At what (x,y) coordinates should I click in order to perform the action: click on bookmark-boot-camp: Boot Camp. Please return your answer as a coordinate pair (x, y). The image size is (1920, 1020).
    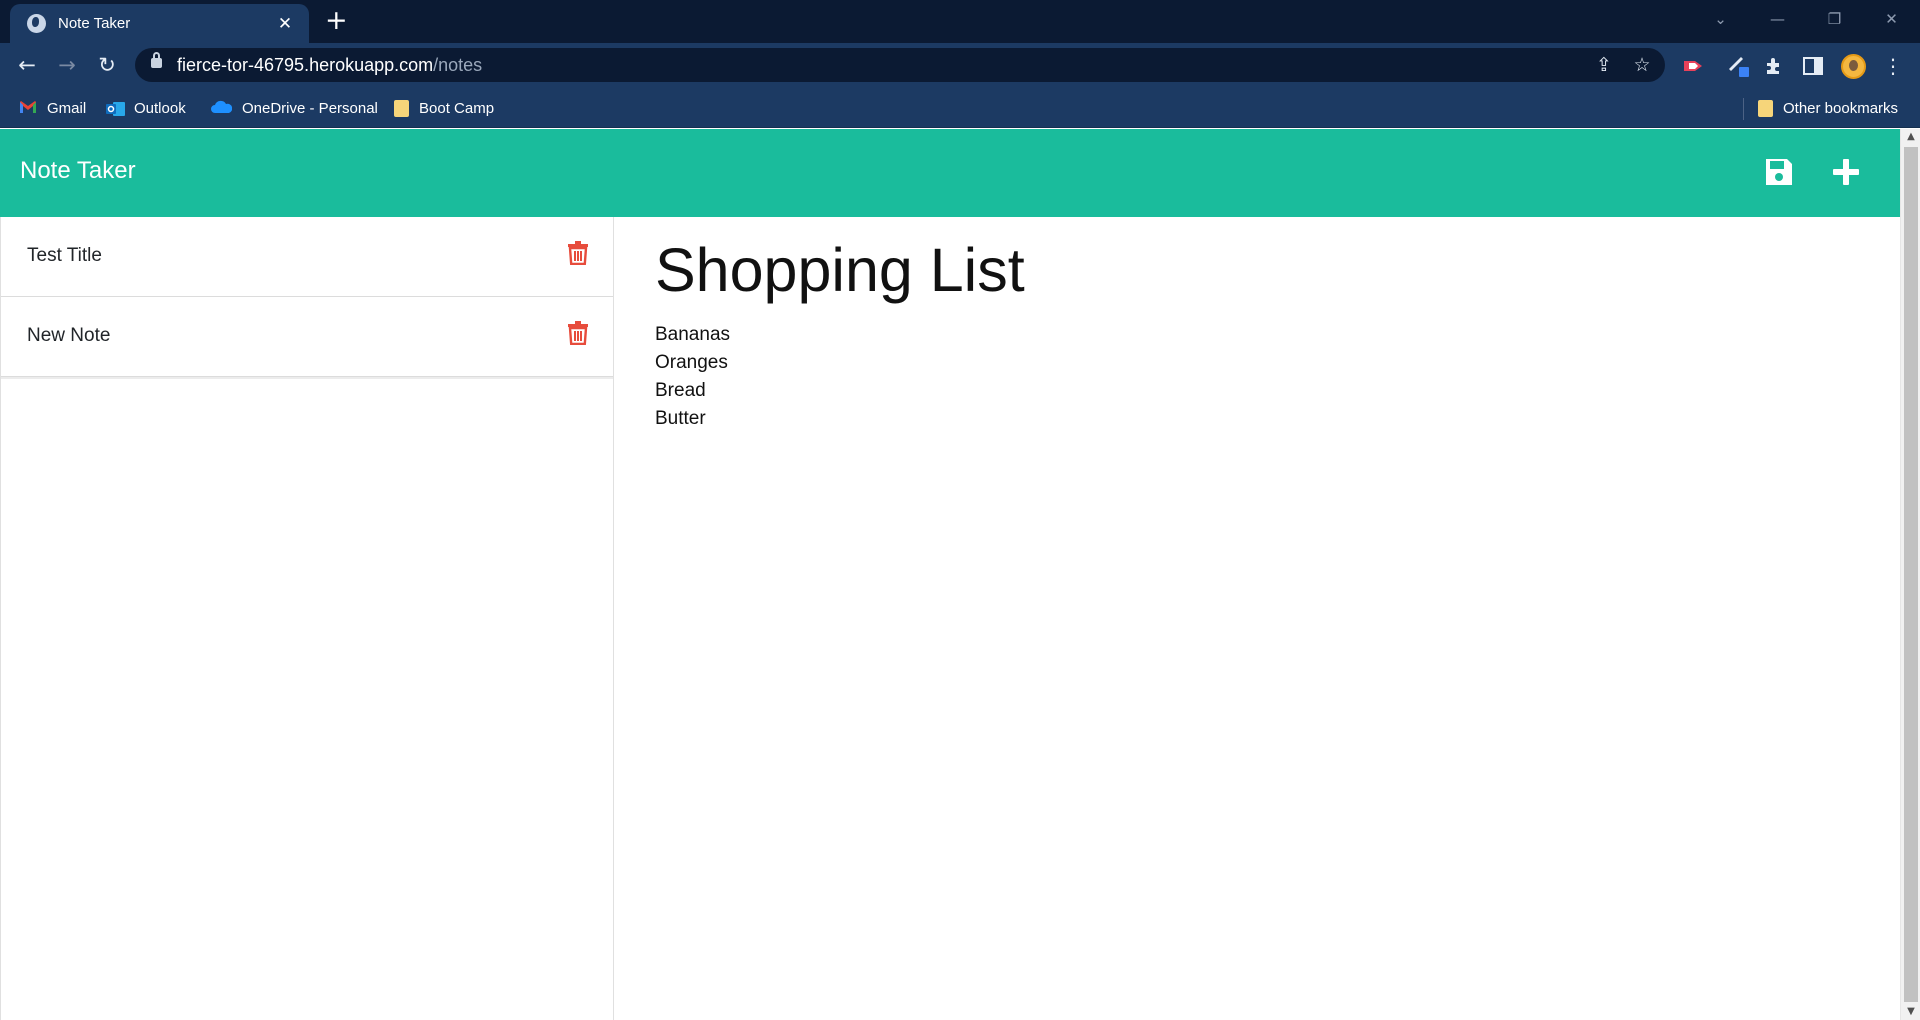
    Looking at the image, I should click on (444, 108).